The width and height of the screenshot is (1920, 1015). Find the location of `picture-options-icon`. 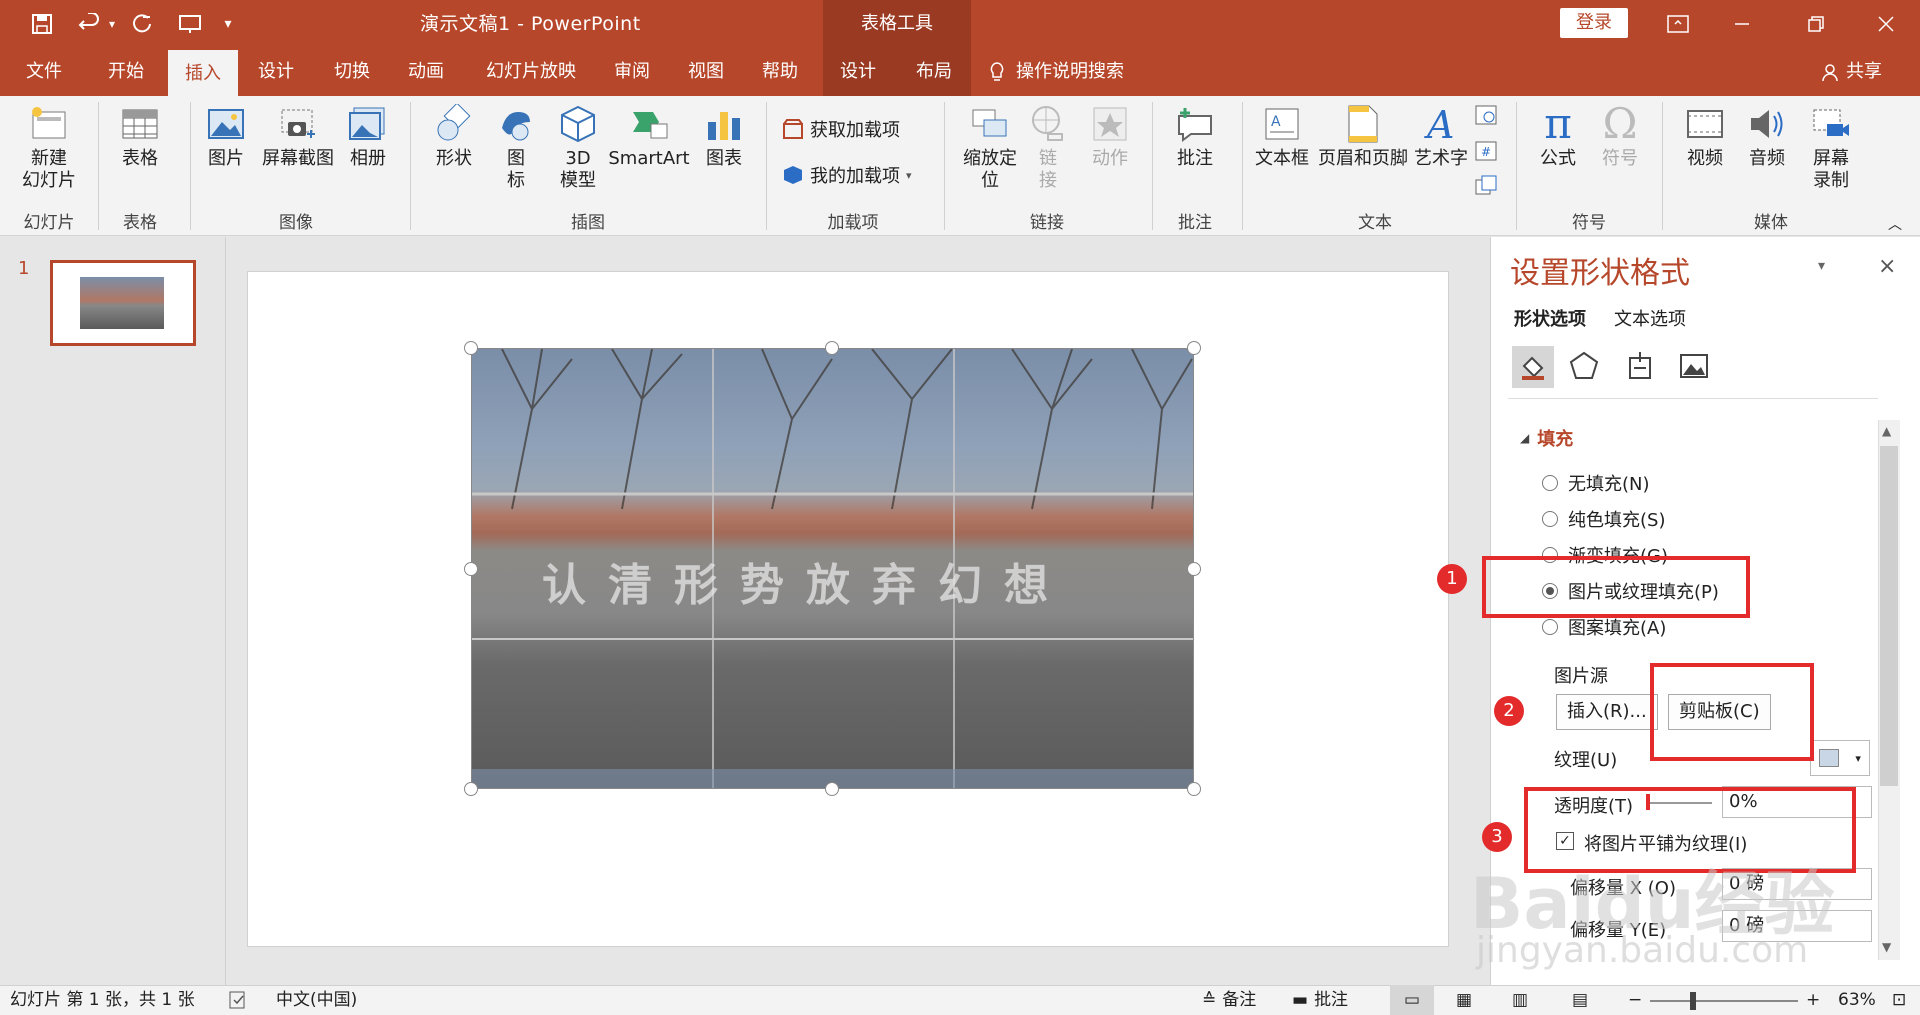

picture-options-icon is located at coordinates (1694, 368).